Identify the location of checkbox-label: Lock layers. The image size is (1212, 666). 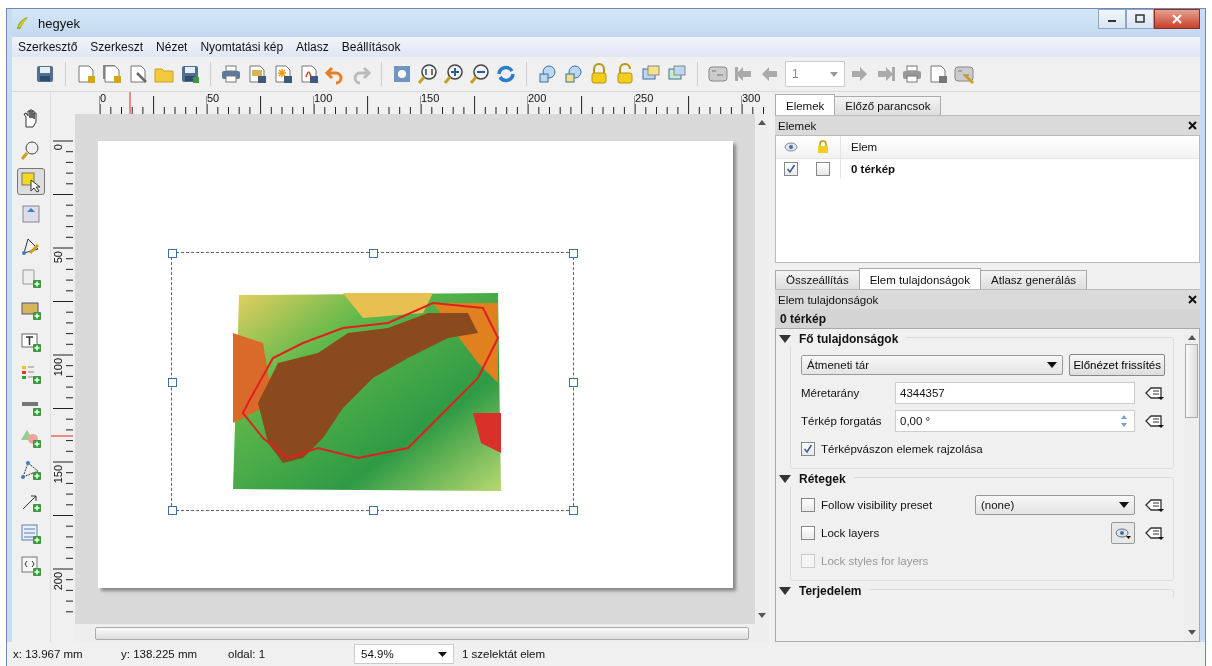
(850, 533).